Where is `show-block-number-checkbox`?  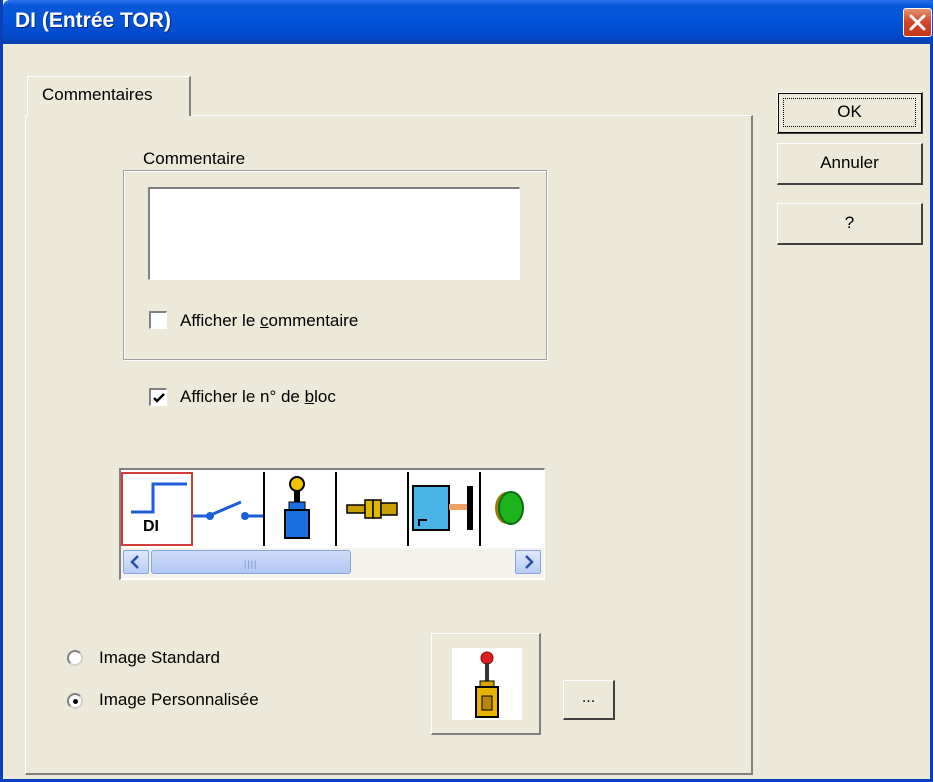 show-block-number-checkbox is located at coordinates (158, 397).